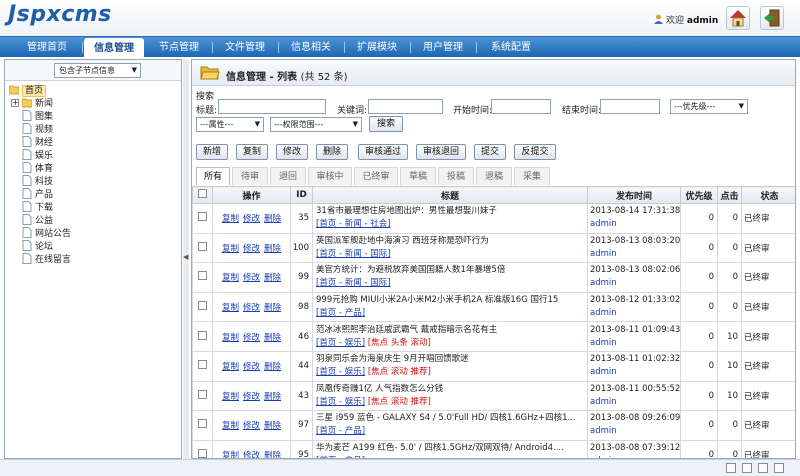 The width and height of the screenshot is (800, 476). Describe the element at coordinates (28, 90) in the screenshot. I see `tree-node-home: 首页` at that location.